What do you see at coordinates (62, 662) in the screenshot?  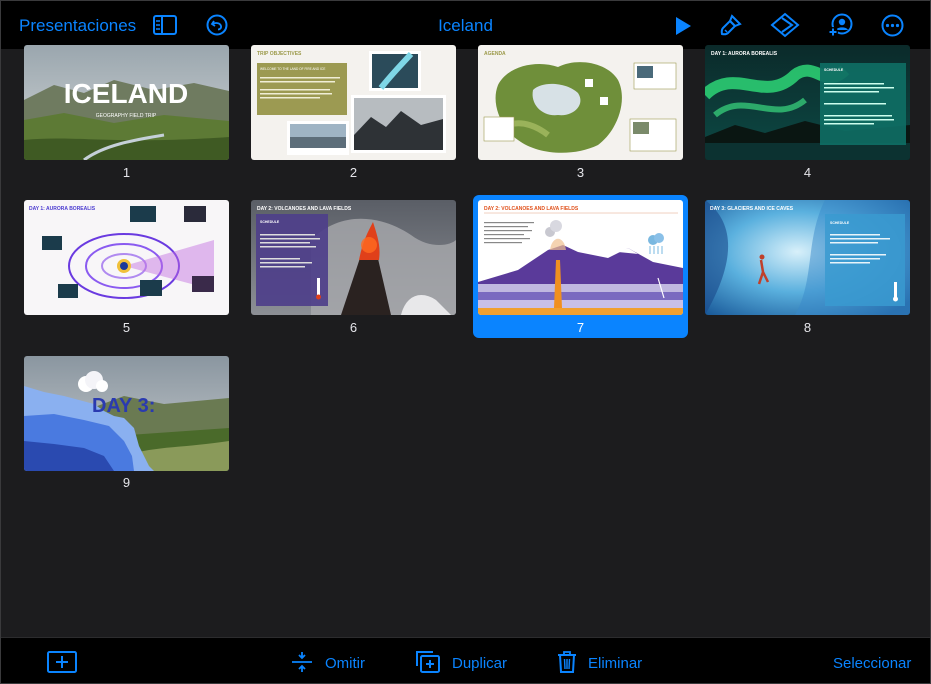 I see `add-slide-icon` at bounding box center [62, 662].